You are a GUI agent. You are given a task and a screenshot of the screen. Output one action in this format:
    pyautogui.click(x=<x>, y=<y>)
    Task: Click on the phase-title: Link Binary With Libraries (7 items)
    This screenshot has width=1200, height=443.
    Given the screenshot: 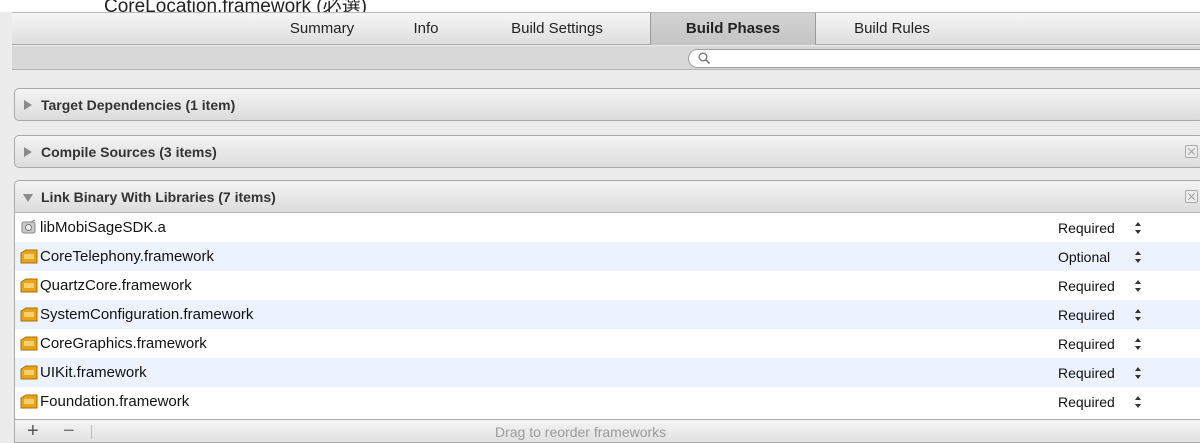 What is the action you would take?
    pyautogui.click(x=158, y=197)
    